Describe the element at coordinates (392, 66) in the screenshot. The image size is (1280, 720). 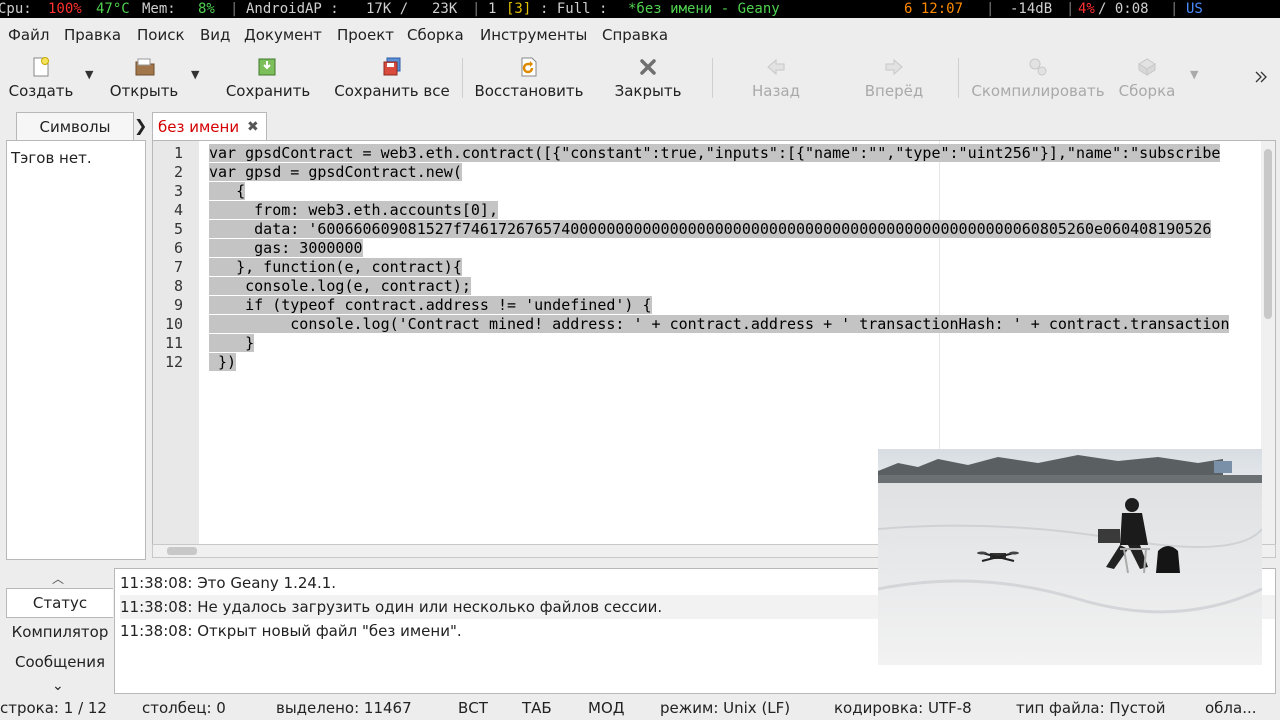
I see `save-all-icon` at that location.